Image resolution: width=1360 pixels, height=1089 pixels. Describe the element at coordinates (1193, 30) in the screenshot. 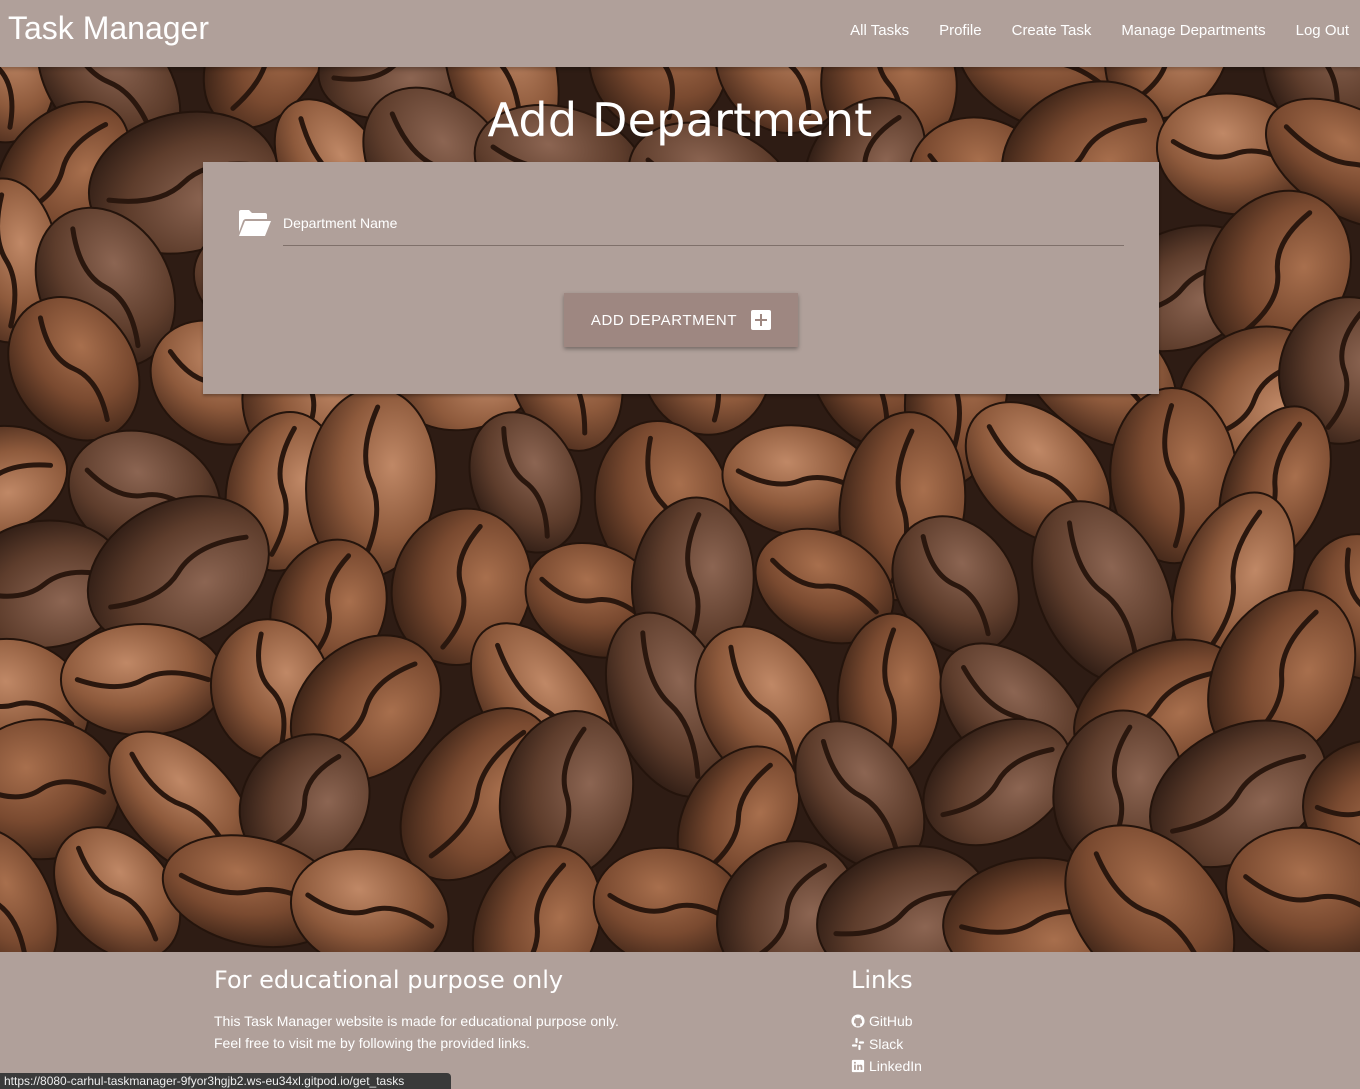

I see `nav-manage-departments: Manage Departments` at that location.